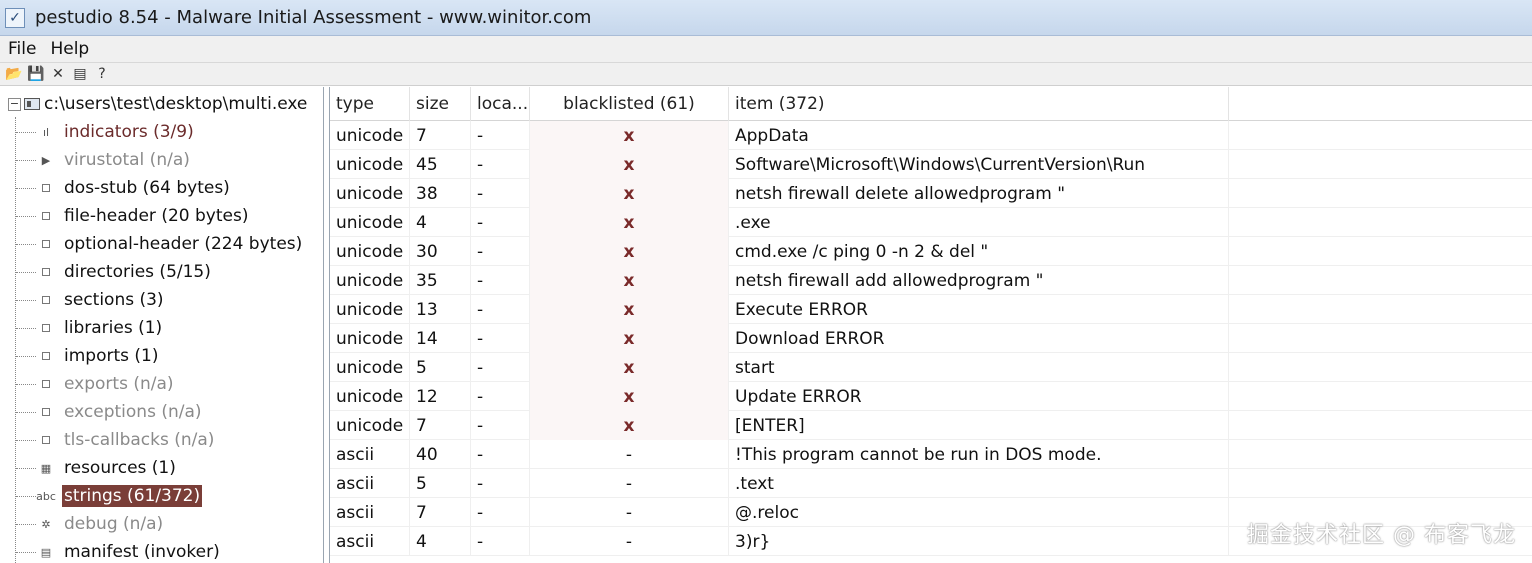 The width and height of the screenshot is (1532, 563). Describe the element at coordinates (58, 74) in the screenshot. I see `close-icon: ✕` at that location.